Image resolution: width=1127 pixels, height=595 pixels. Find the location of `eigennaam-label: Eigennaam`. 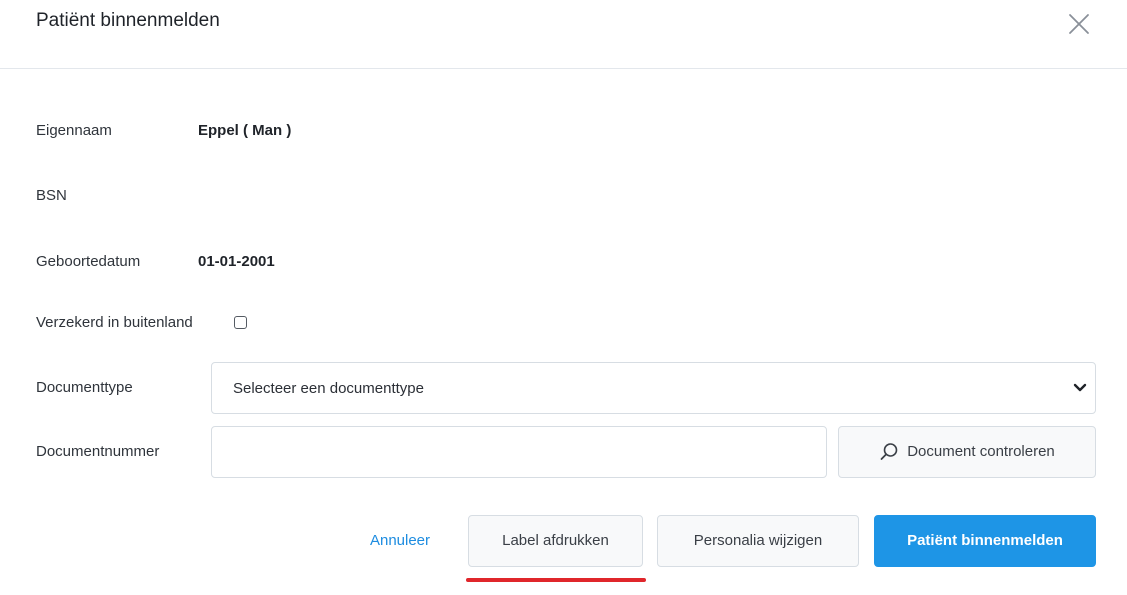

eigennaam-label: Eigennaam is located at coordinates (74, 130).